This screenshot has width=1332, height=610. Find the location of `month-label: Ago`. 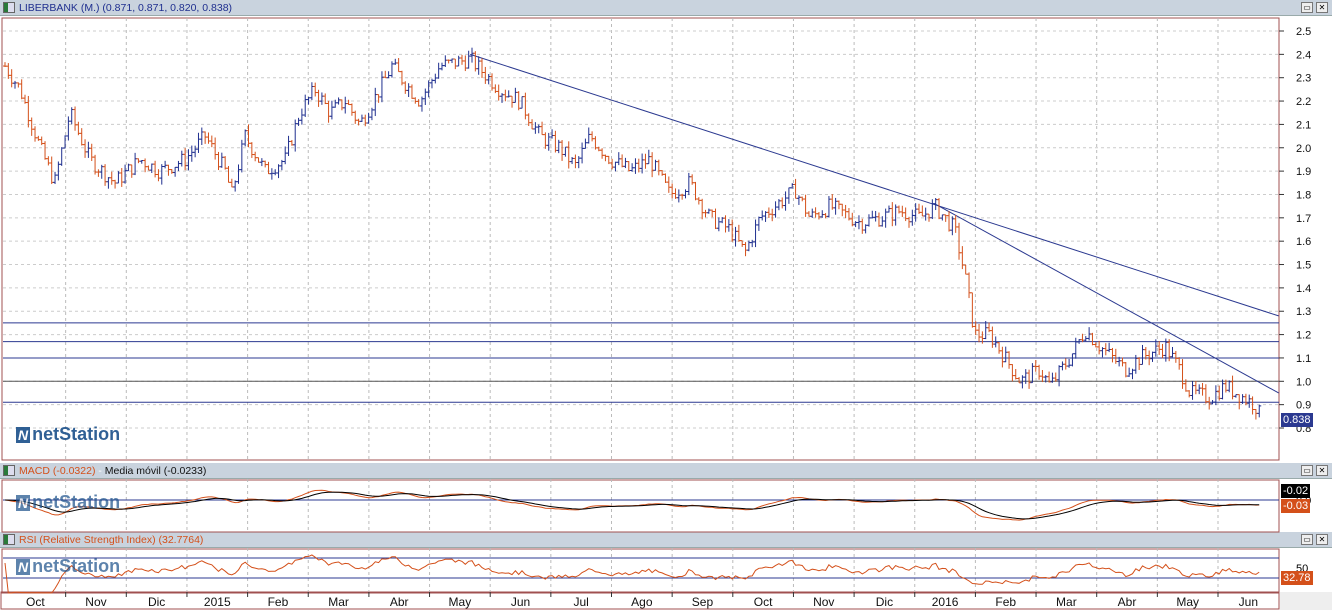

month-label: Ago is located at coordinates (642, 602).